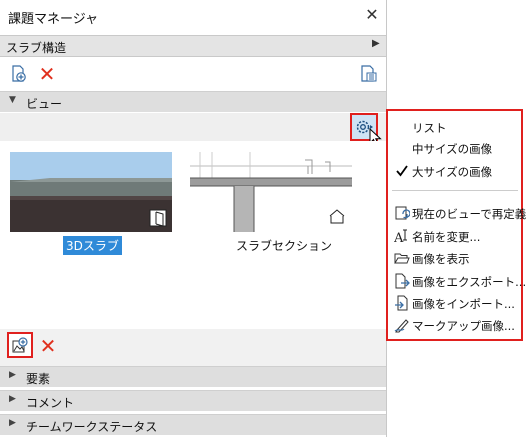  What do you see at coordinates (38, 379) in the screenshot?
I see `section-elements-label: 要素` at bounding box center [38, 379].